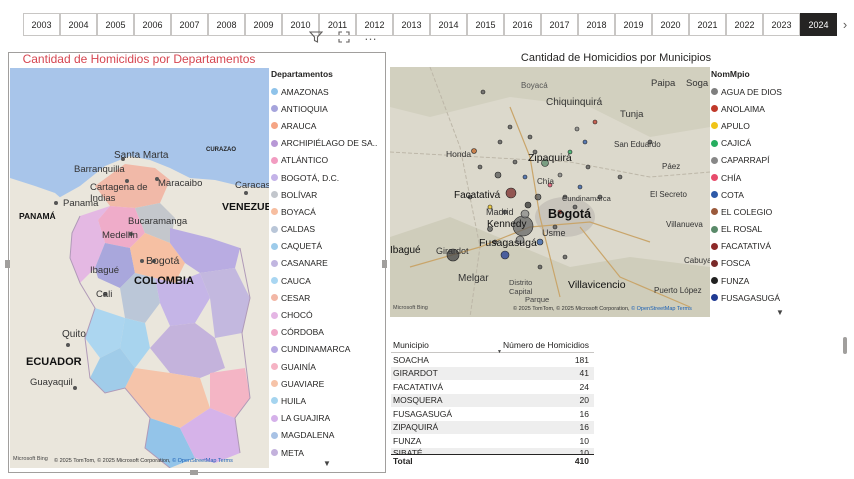 This screenshot has height=479, width=854. I want to click on legend-item: CAJICÁ, so click(771, 143).